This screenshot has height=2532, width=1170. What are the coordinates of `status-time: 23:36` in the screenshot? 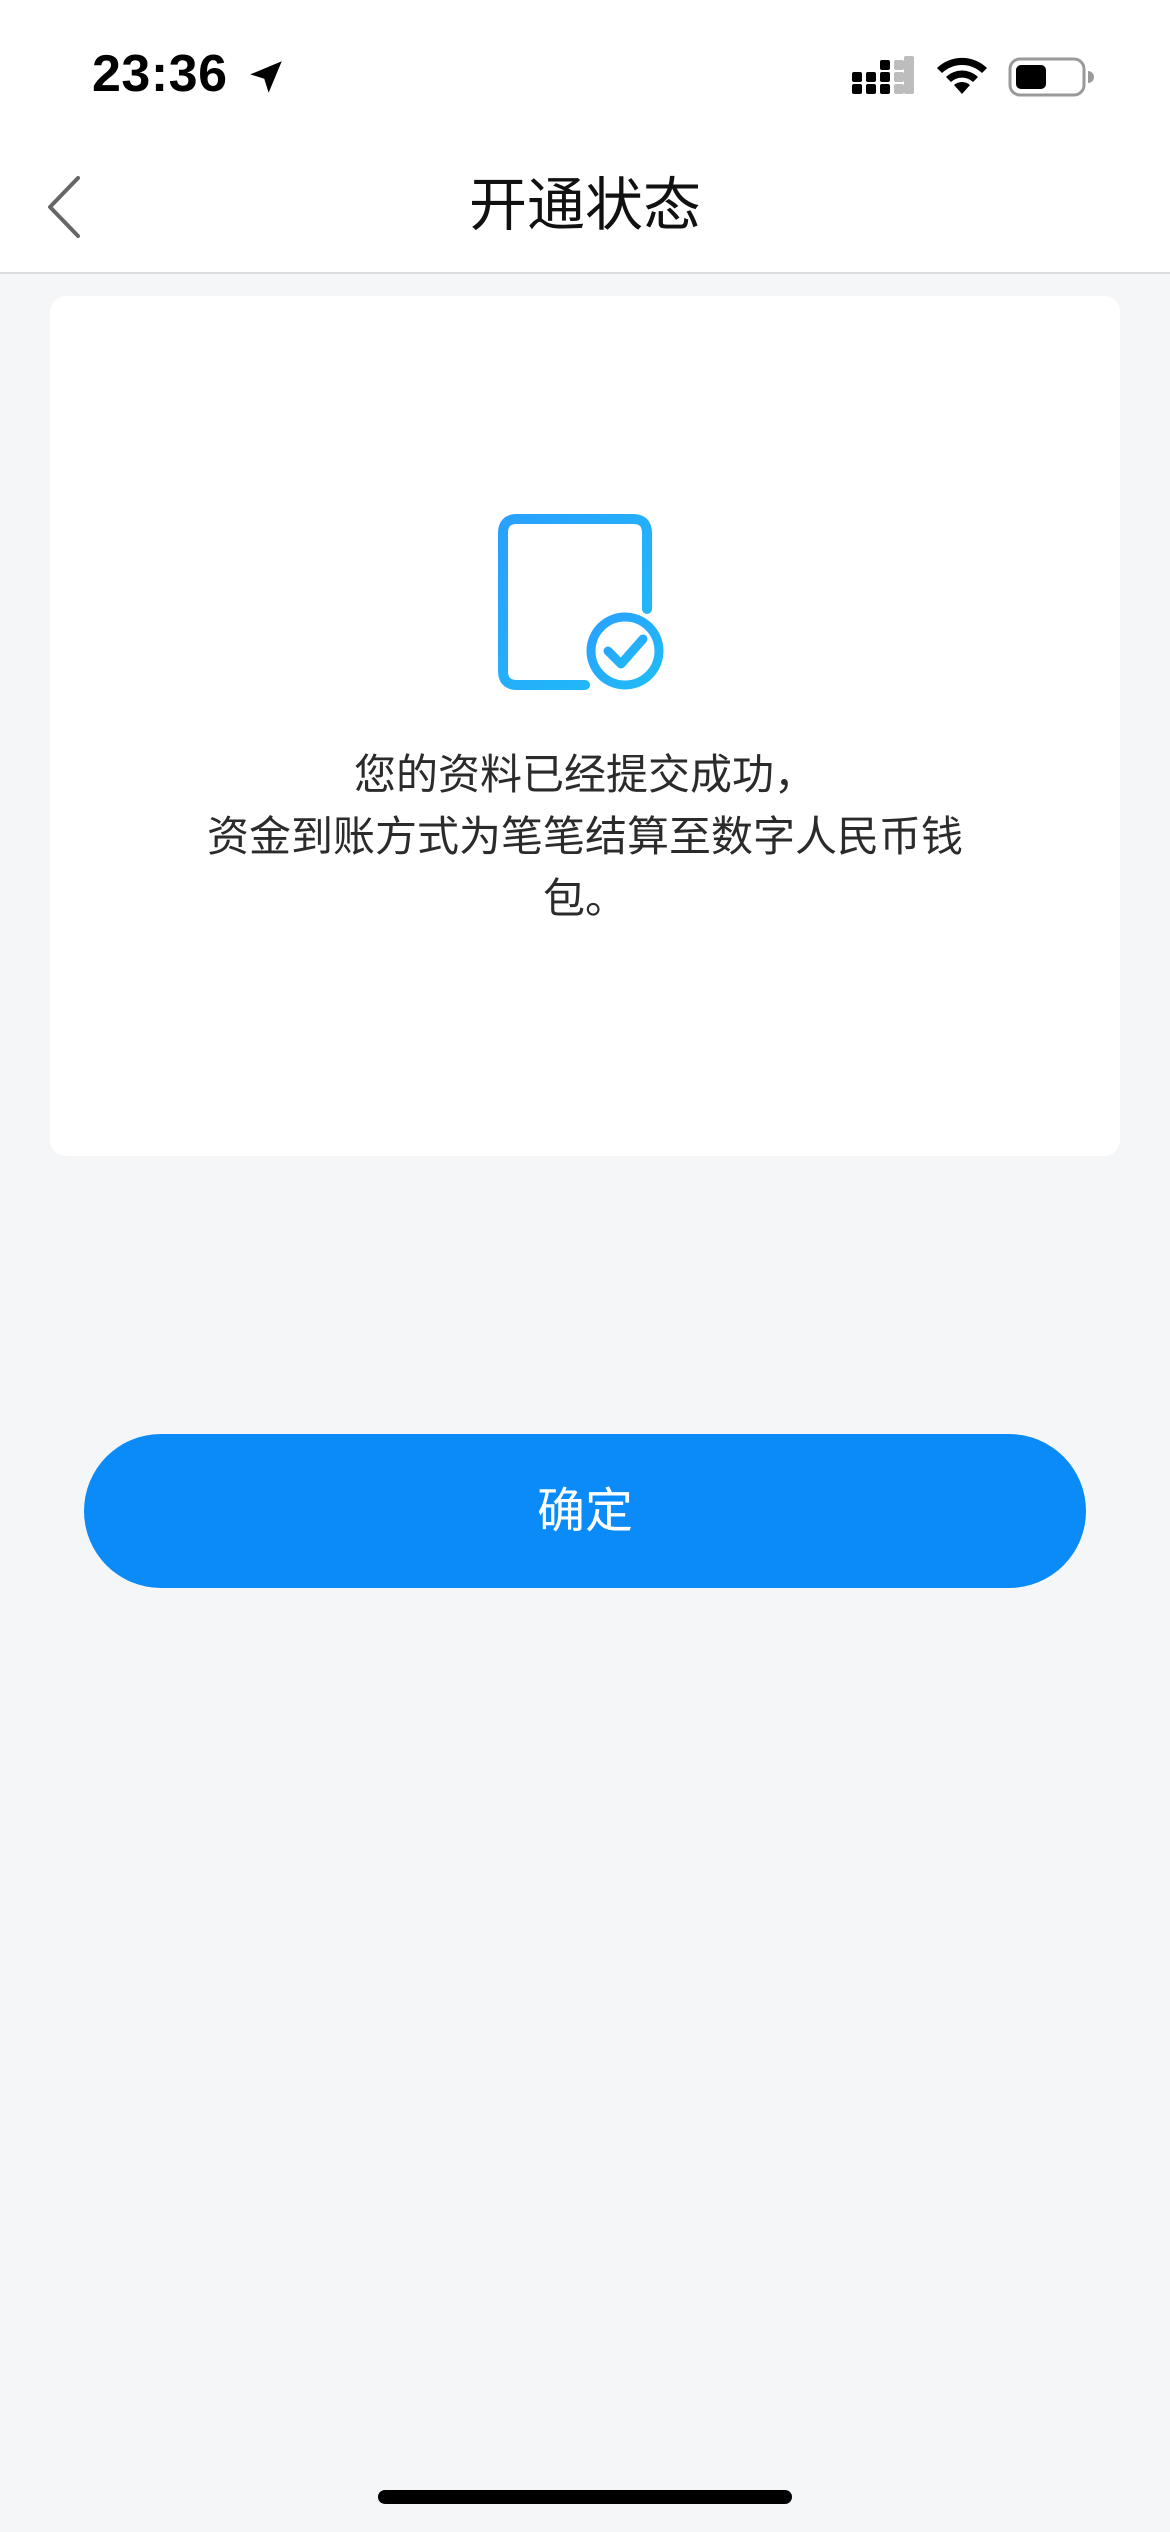 It's located at (160, 74).